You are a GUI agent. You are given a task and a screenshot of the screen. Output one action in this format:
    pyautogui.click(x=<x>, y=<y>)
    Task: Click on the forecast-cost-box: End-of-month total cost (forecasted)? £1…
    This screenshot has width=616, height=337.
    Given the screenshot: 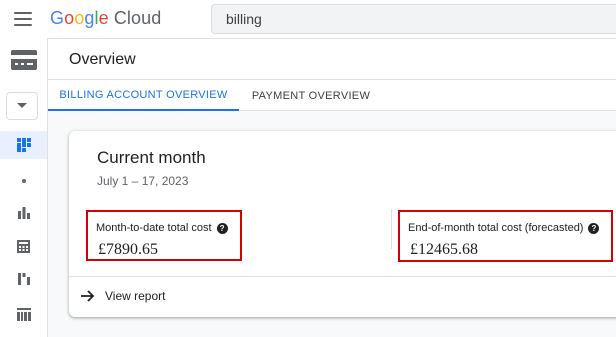 What is the action you would take?
    pyautogui.click(x=505, y=236)
    